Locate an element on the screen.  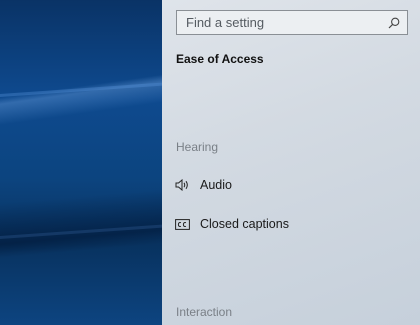
closed-captions-icon is located at coordinates (182, 224).